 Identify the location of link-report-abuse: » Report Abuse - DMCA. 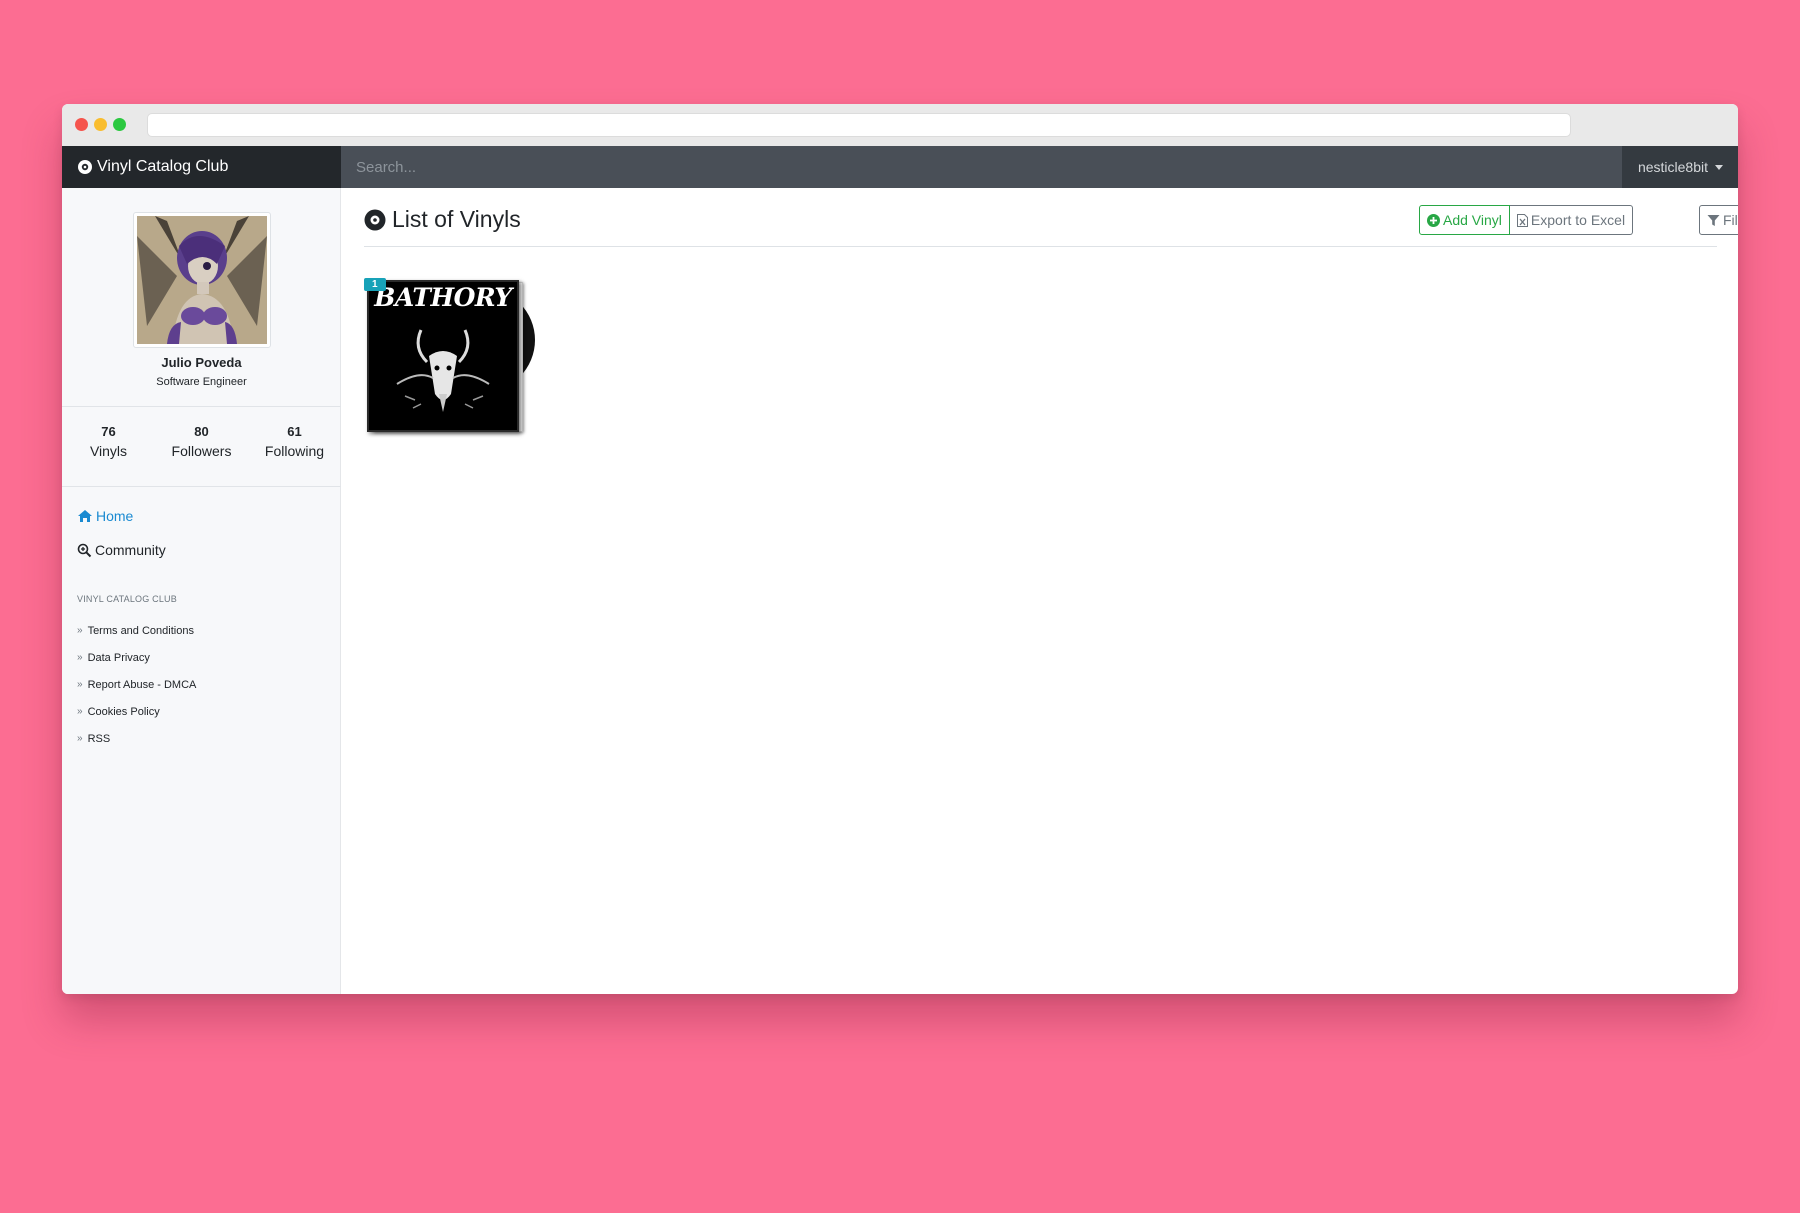
(136, 684).